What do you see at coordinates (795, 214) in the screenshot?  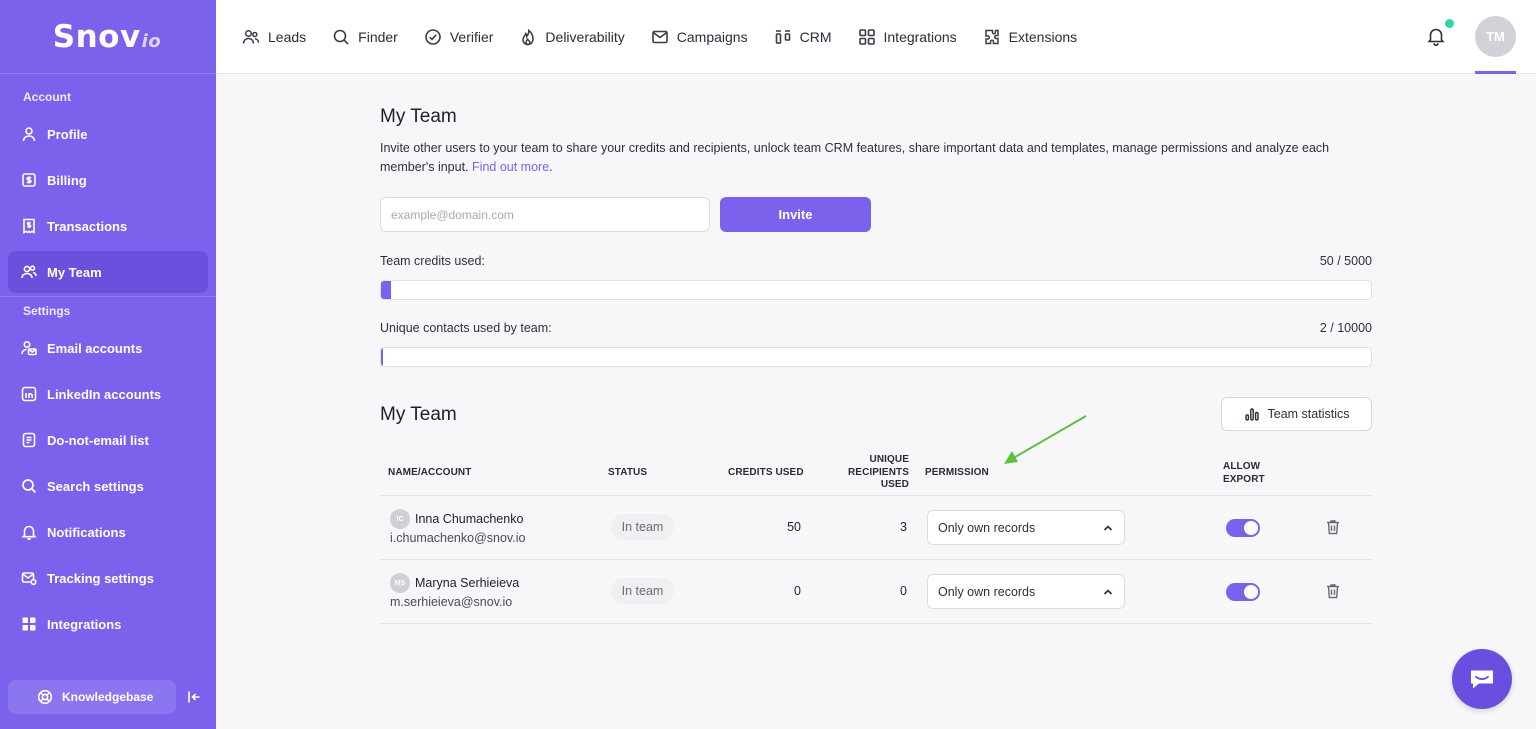 I see `invite-button: Invite` at bounding box center [795, 214].